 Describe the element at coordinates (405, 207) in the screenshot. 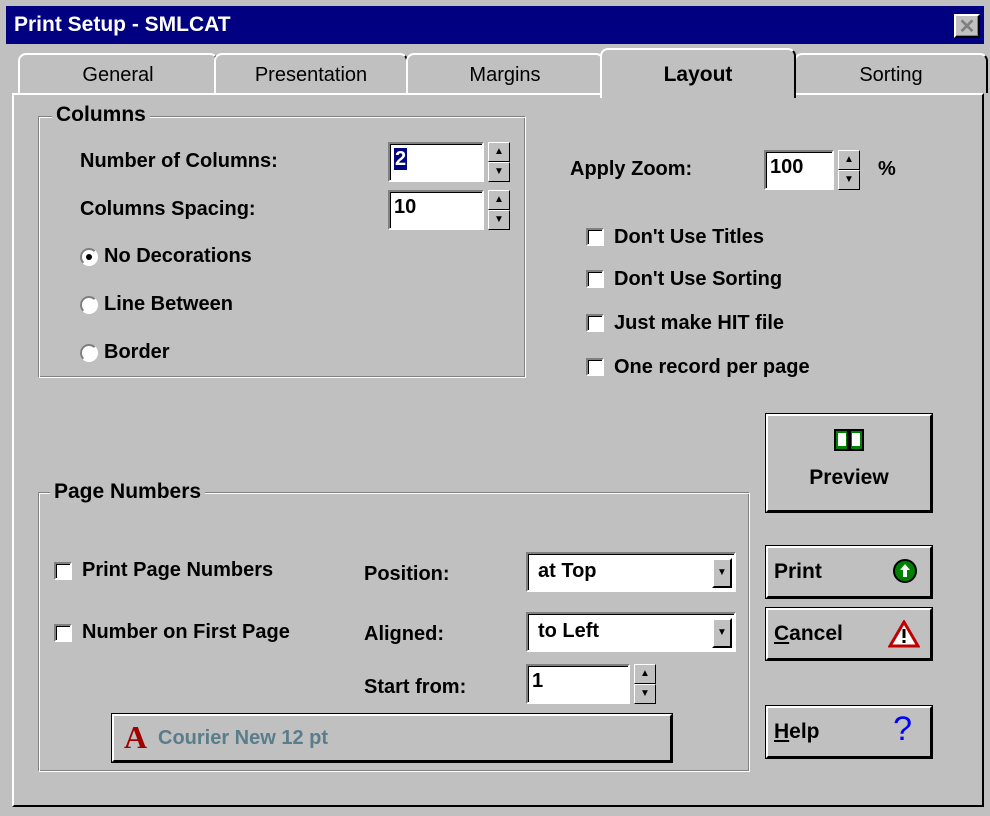

I see `columns-spacing-value: 10` at that location.